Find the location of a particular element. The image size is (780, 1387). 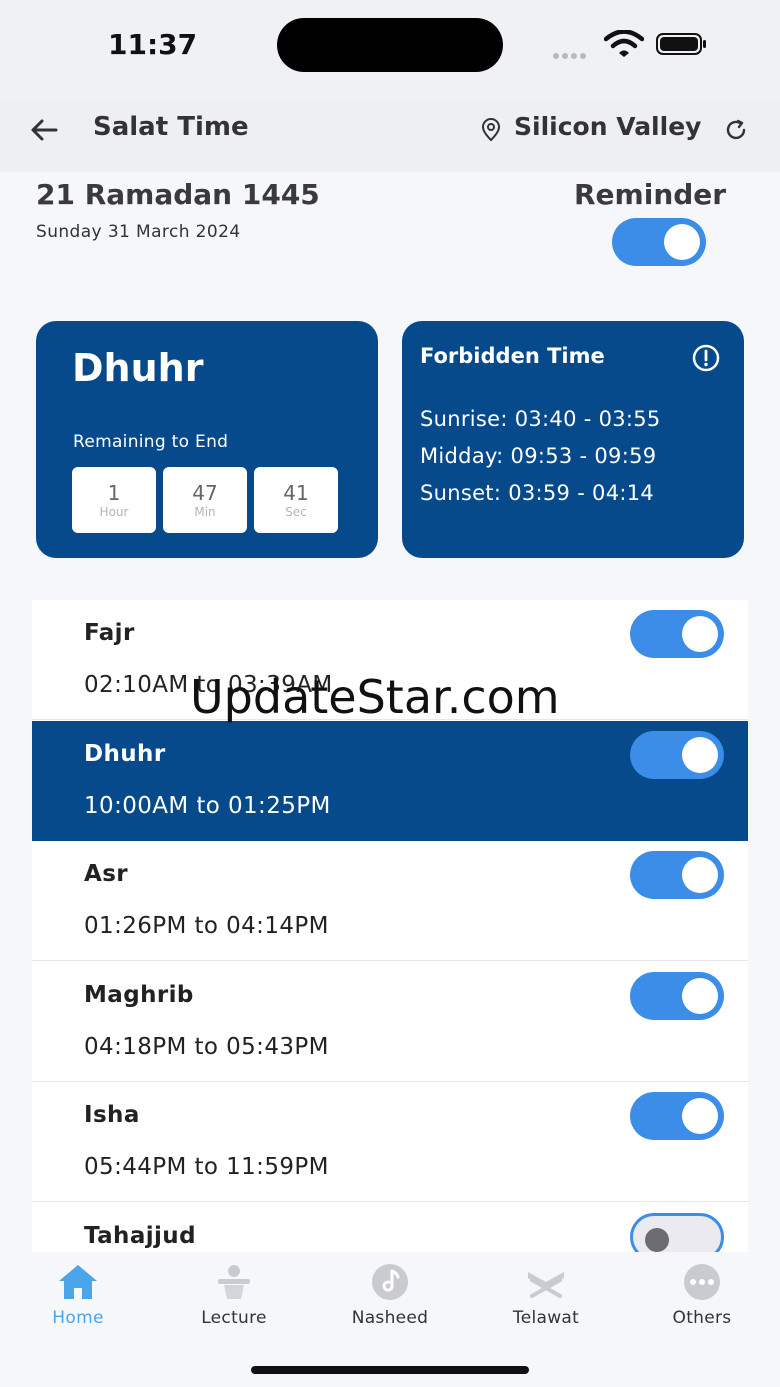

page-title: Salat Time is located at coordinates (171, 127).